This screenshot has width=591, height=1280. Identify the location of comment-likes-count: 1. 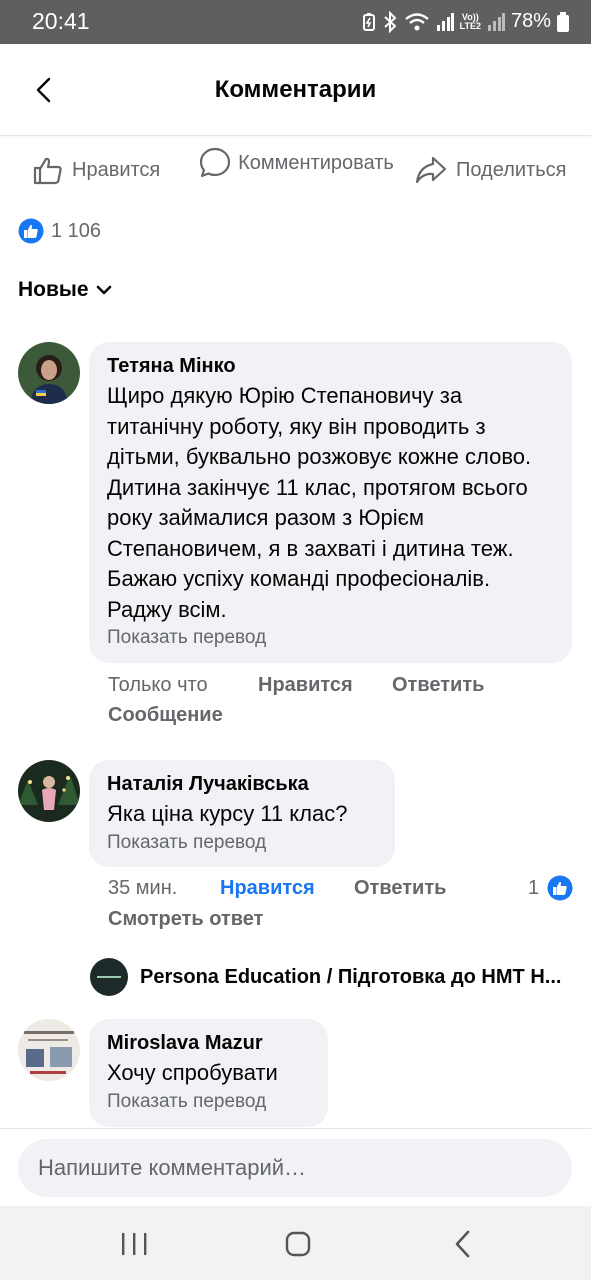
(533, 888).